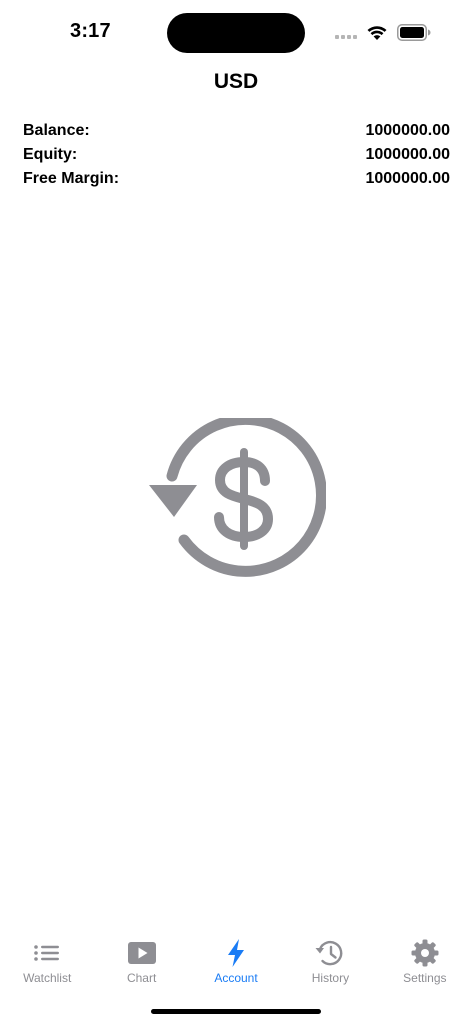  Describe the element at coordinates (236, 81) in the screenshot. I see `page-title: USD` at that location.